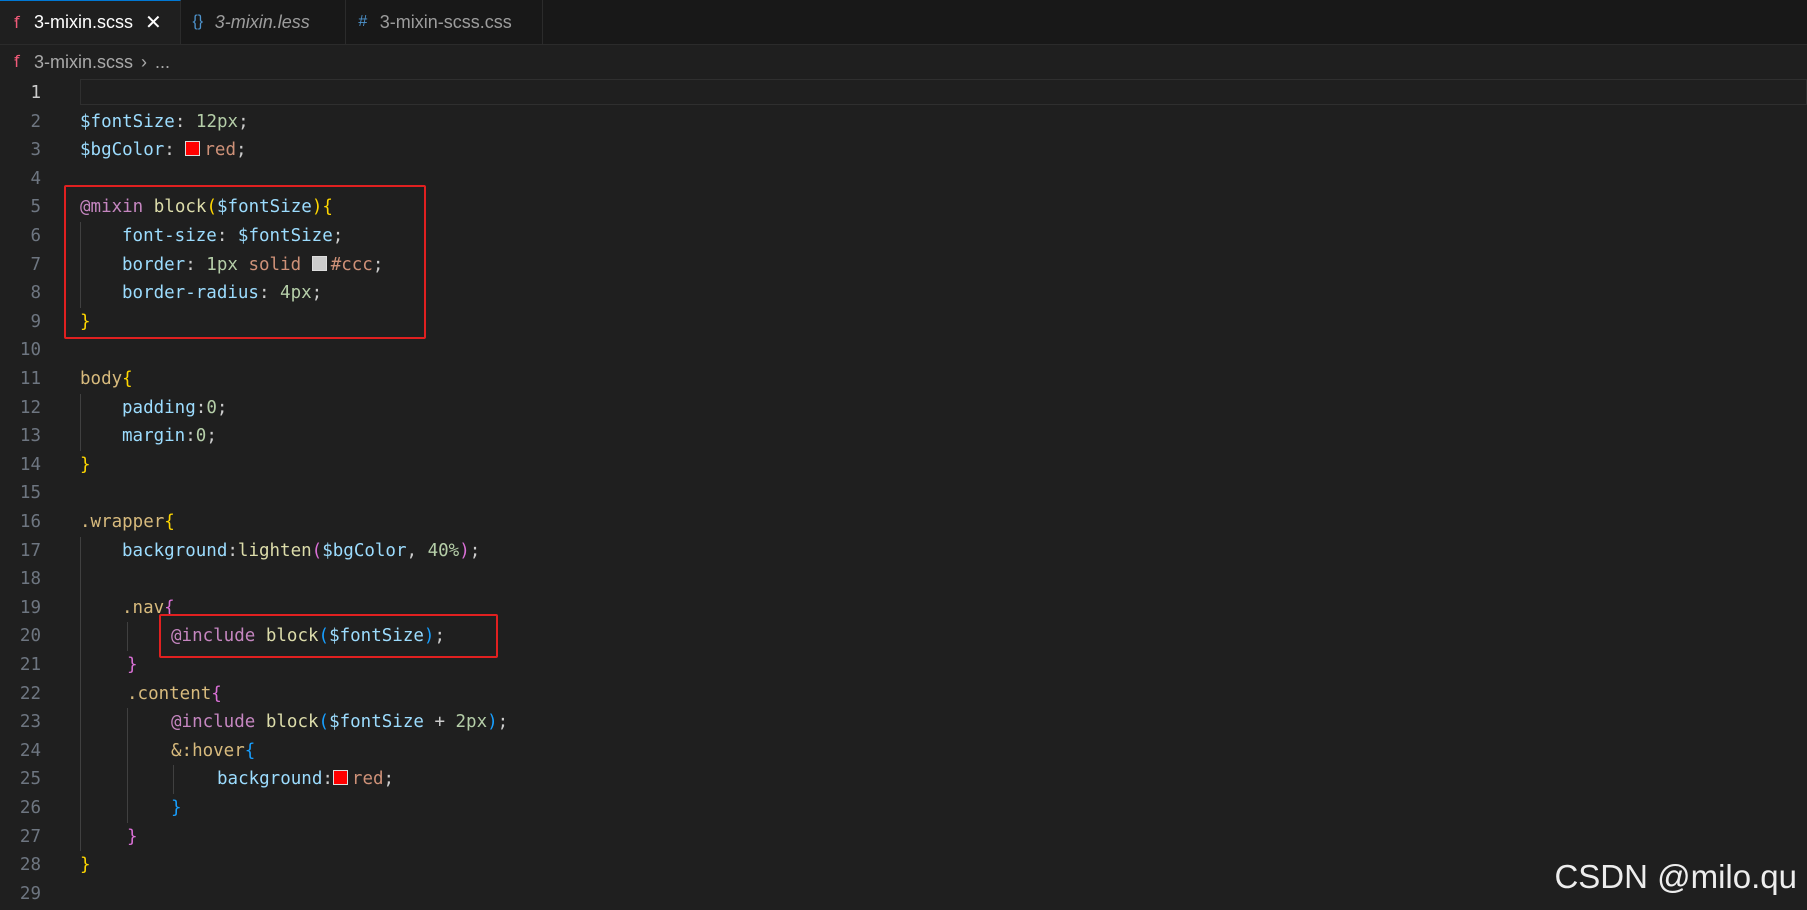 The height and width of the screenshot is (910, 1807). I want to click on code-line-3: $bgColor: red;, so click(903, 150).